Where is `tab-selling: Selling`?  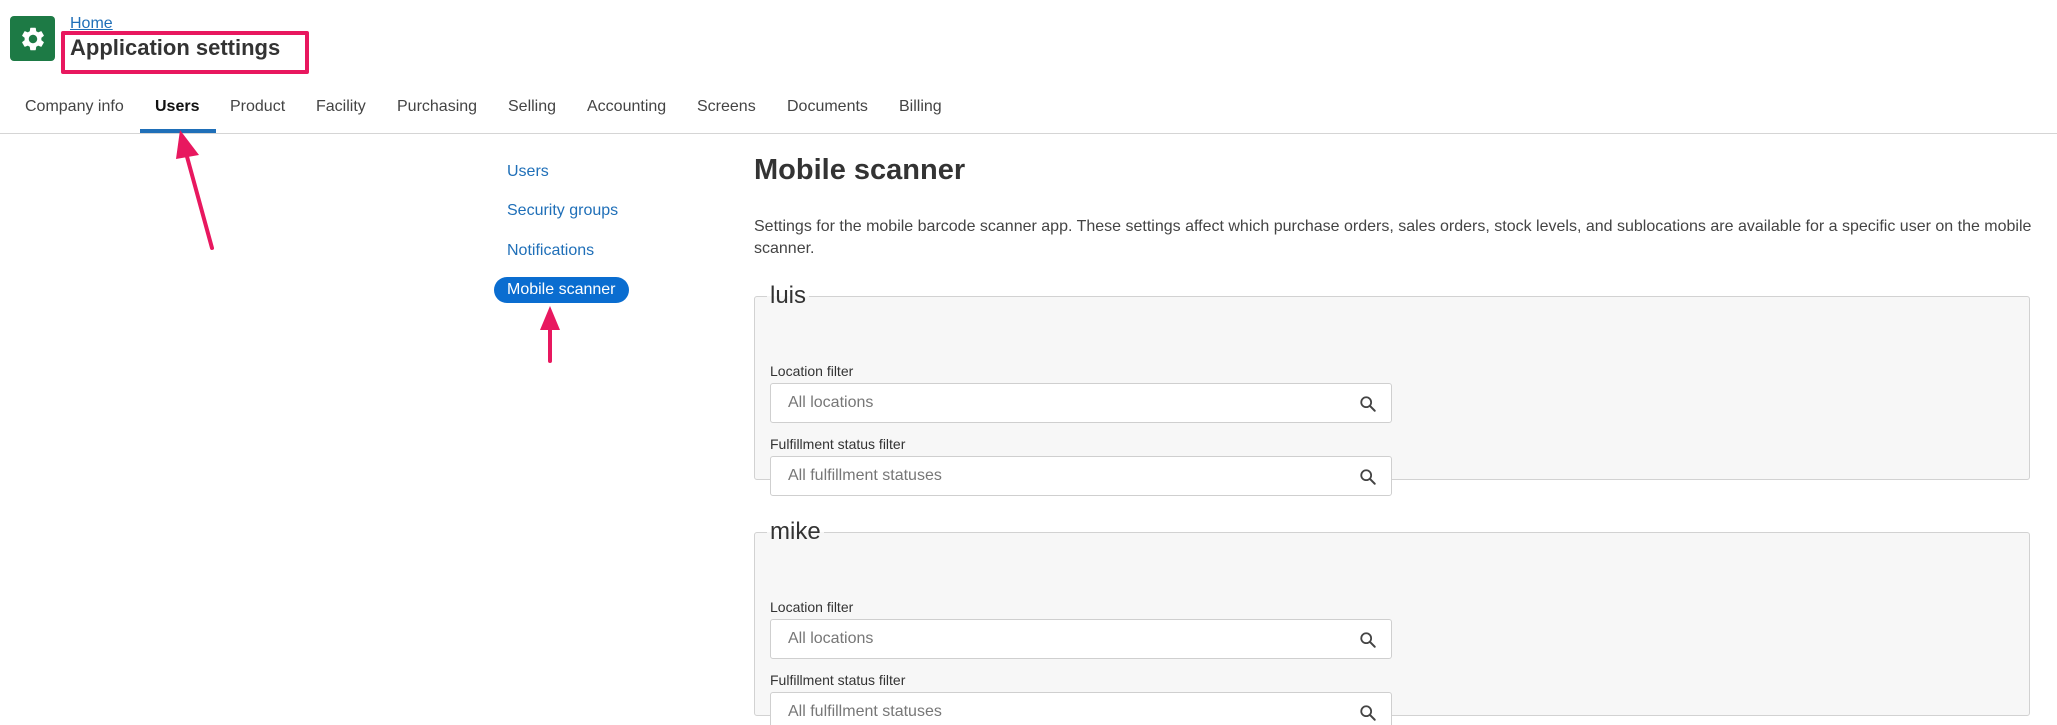 tab-selling: Selling is located at coordinates (532, 107).